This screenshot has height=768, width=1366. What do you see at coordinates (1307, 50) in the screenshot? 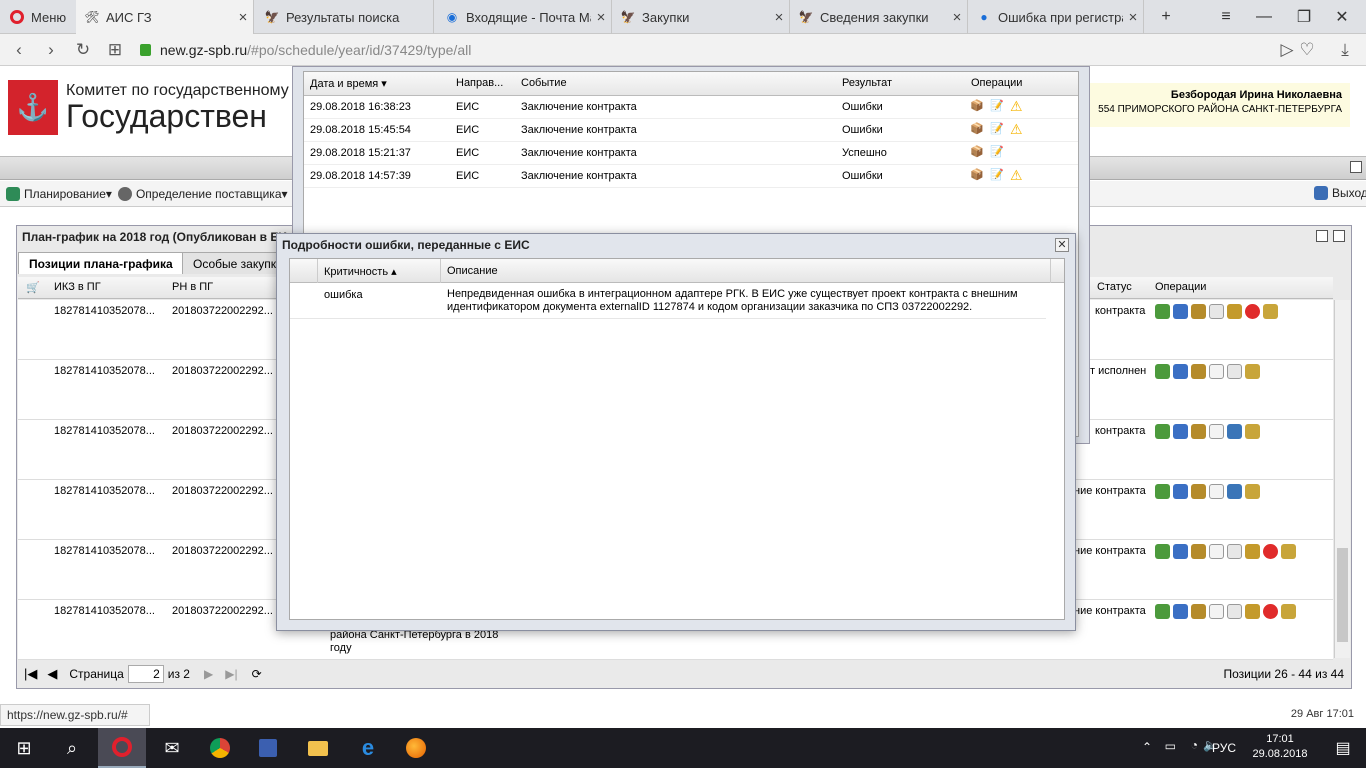
I see `bookmark-heart-icon: ♡` at bounding box center [1307, 50].